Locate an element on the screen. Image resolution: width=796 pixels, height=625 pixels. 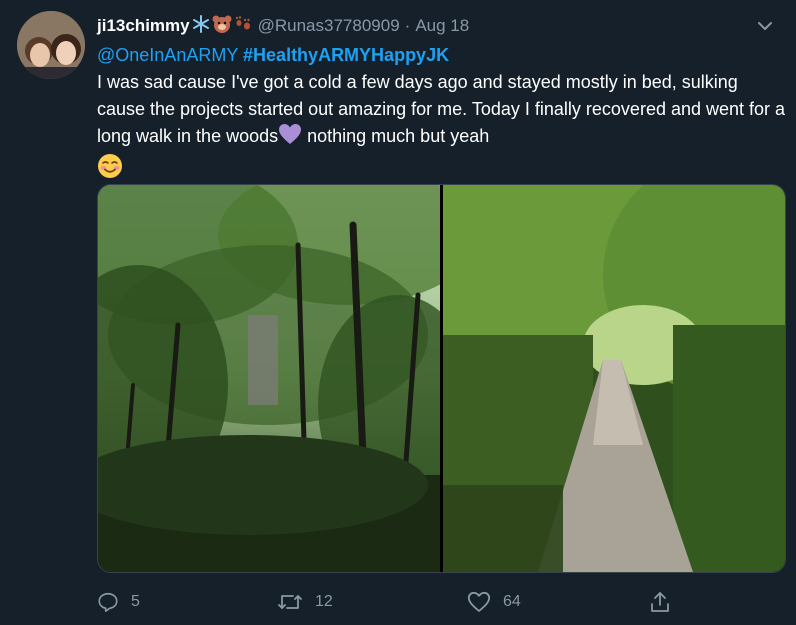
reply-button: 5 is located at coordinates (118, 602).